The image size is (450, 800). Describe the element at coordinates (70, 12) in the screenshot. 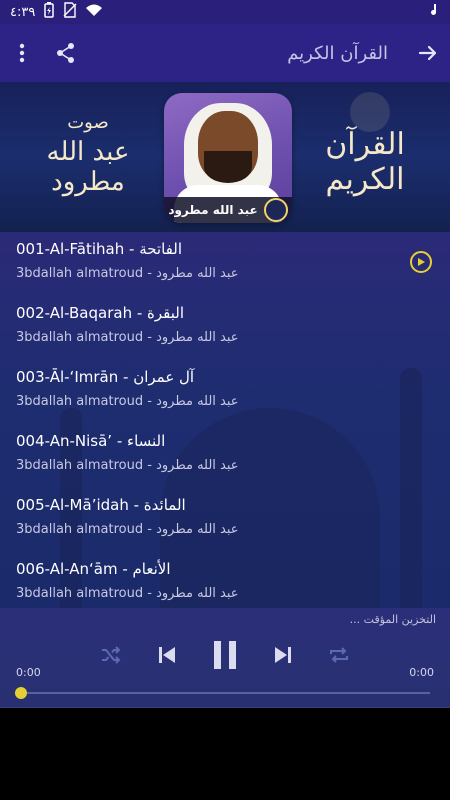

I see `no-sim-icon` at that location.